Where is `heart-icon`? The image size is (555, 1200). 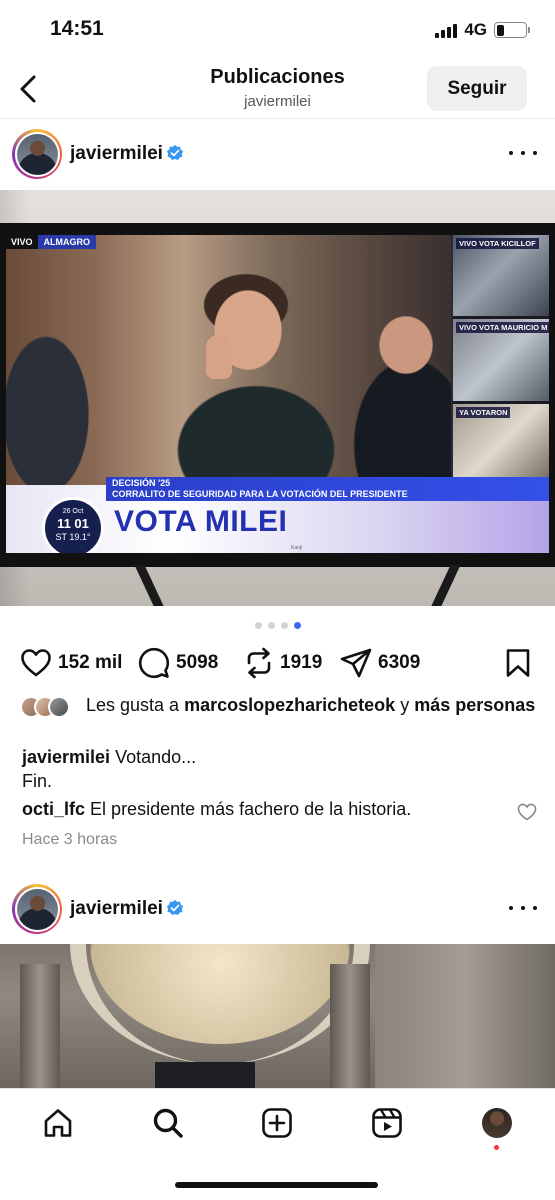
heart-icon is located at coordinates (36, 663).